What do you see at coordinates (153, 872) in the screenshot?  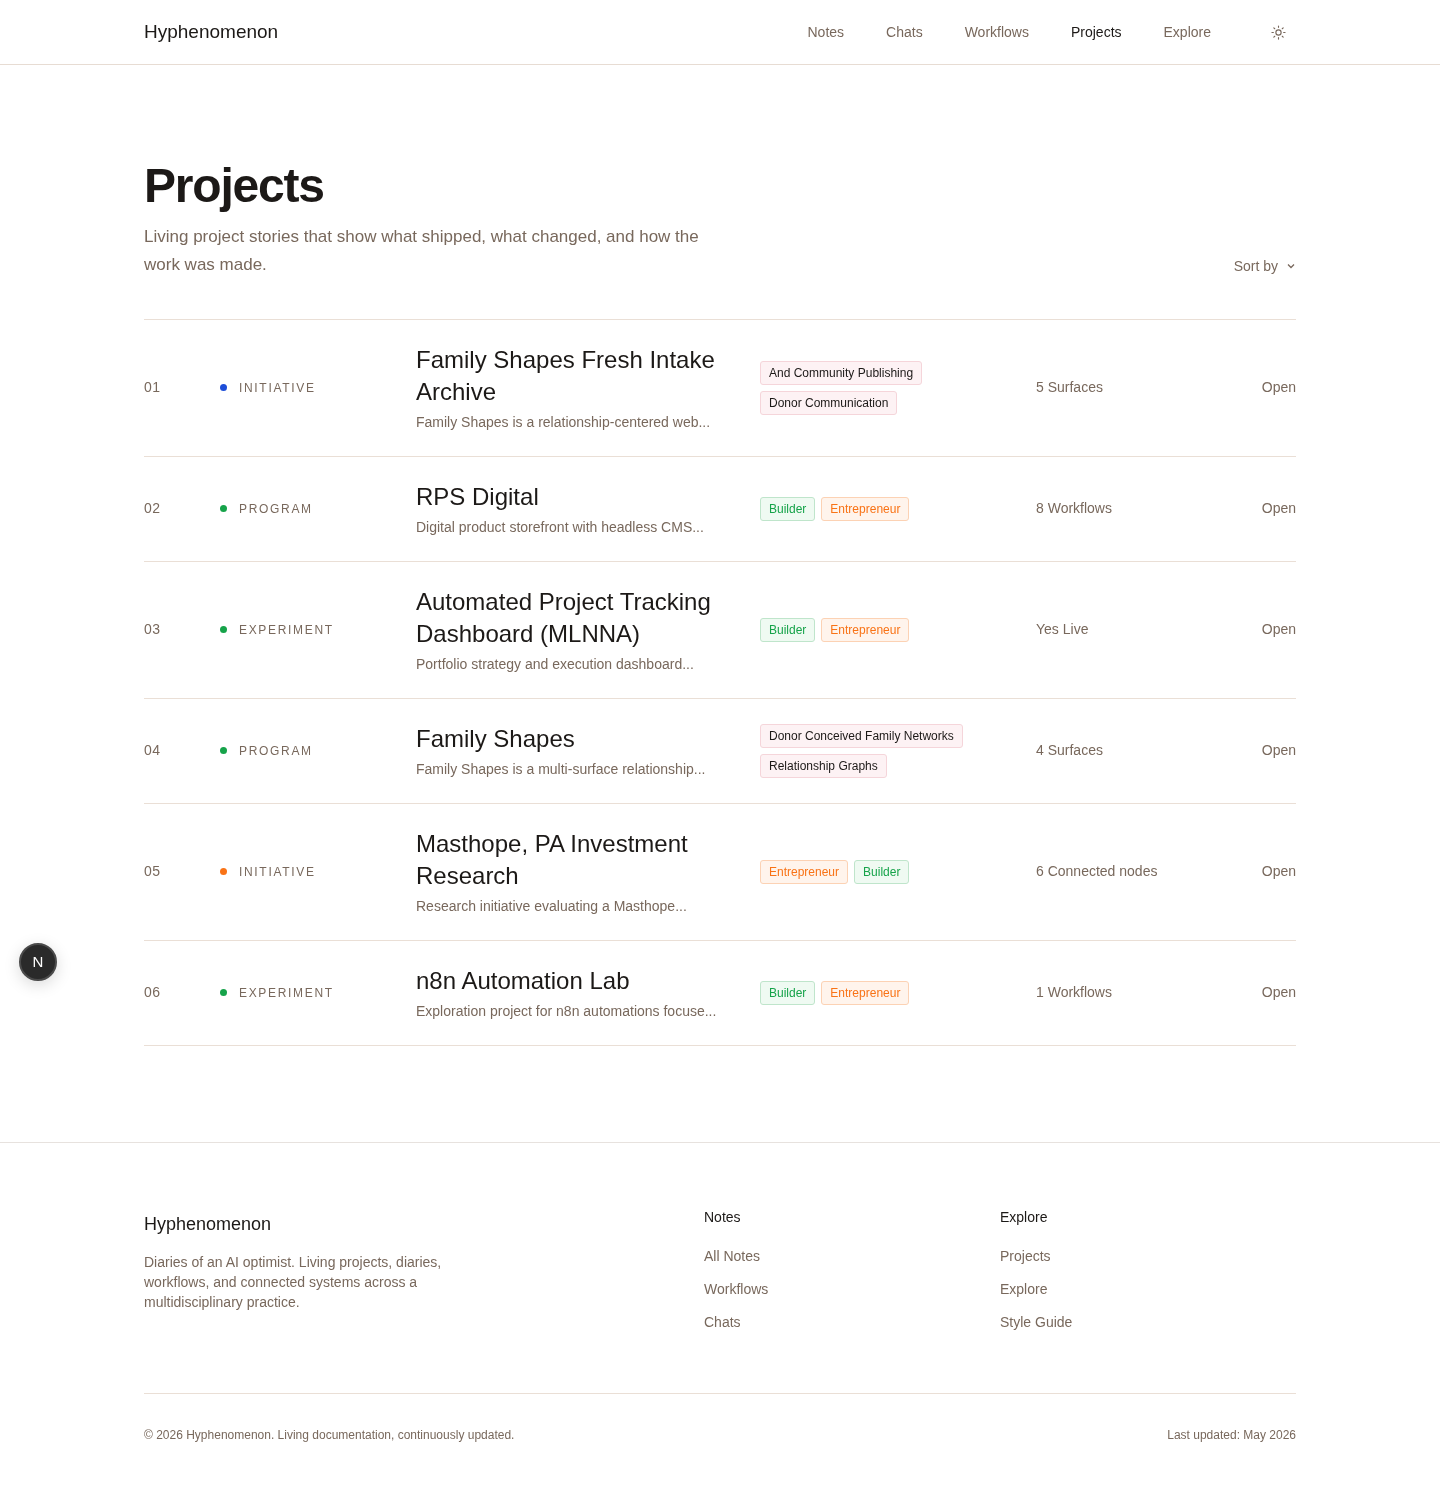 I see `row-number: 05` at bounding box center [153, 872].